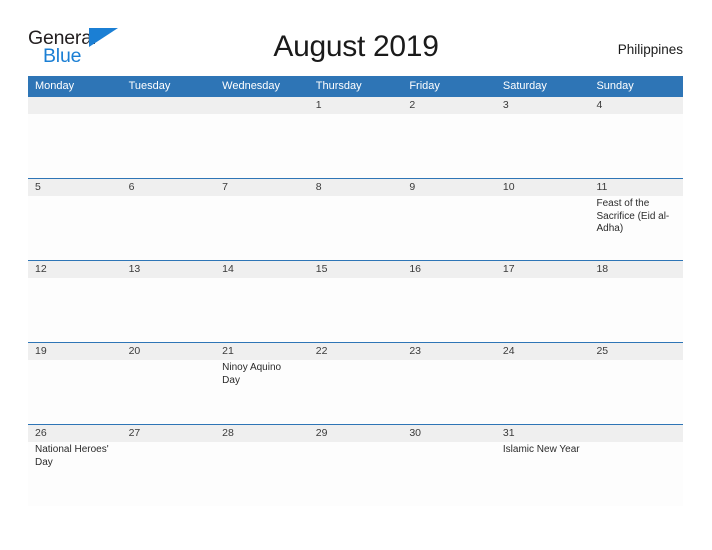 The width and height of the screenshot is (712, 550). Describe the element at coordinates (636, 187) in the screenshot. I see `date-number: 11` at that location.